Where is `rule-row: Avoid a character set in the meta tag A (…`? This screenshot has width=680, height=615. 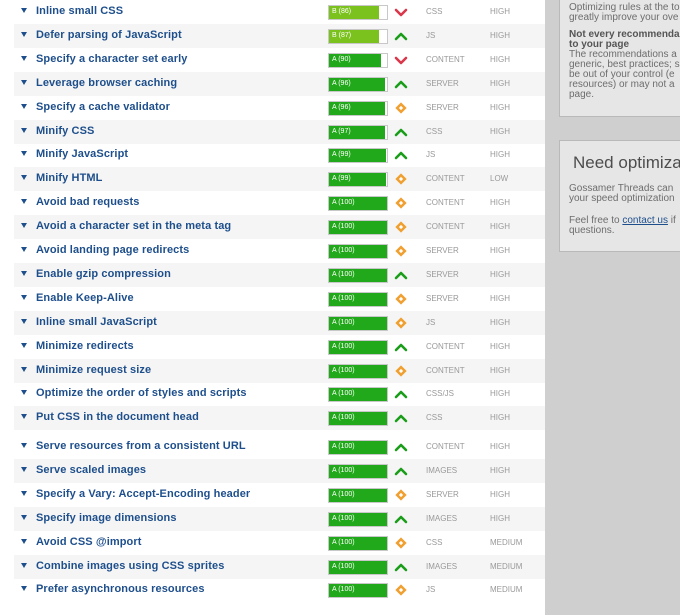 rule-row: Avoid a character set in the meta tag A (… is located at coordinates (279, 227).